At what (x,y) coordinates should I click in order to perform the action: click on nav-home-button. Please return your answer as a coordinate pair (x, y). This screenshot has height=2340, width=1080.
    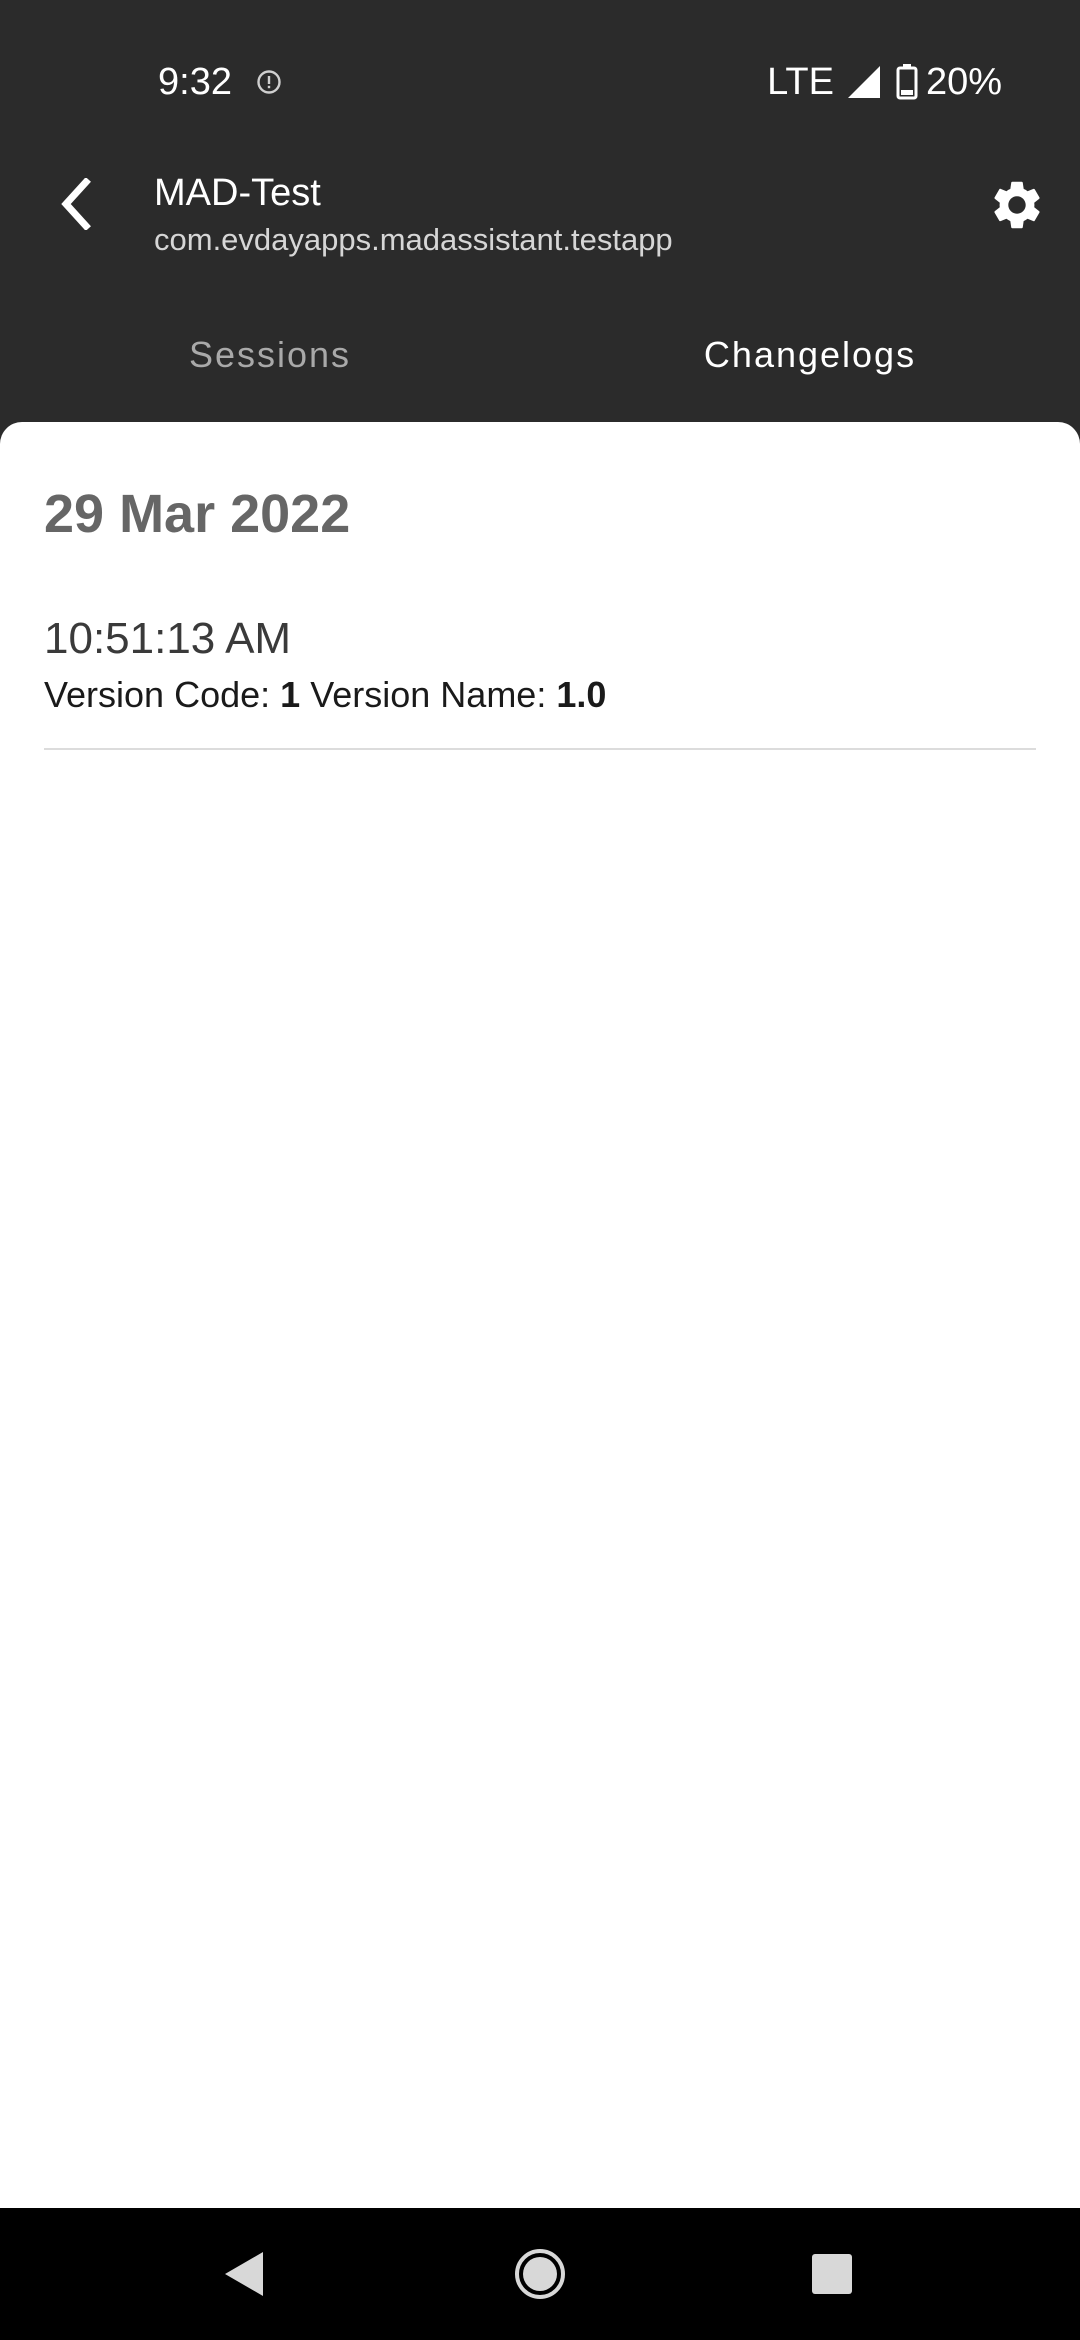
    Looking at the image, I should click on (540, 2274).